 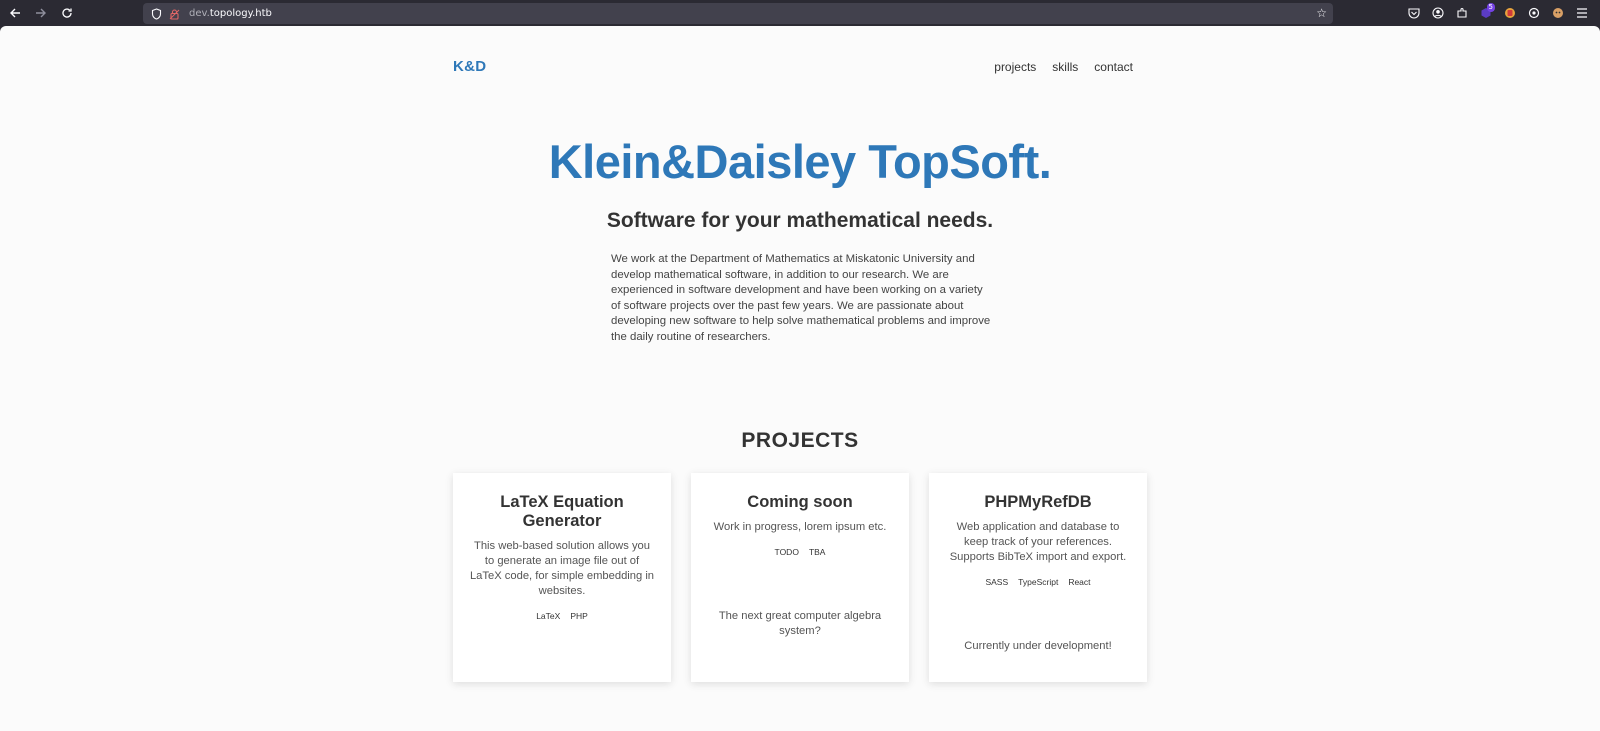 I want to click on extension-gear-icon, so click(x=1534, y=13).